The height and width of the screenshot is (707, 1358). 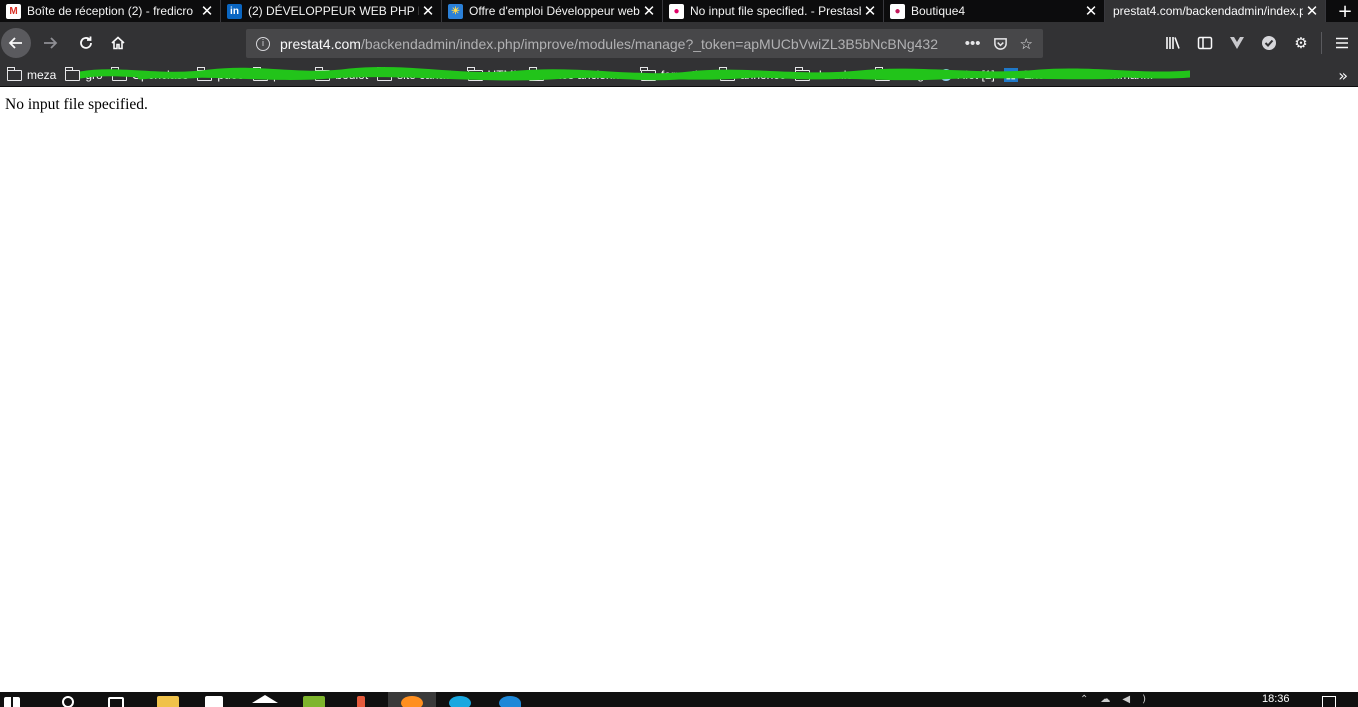 I want to click on bookmark-folder: gro, so click(x=83, y=74).